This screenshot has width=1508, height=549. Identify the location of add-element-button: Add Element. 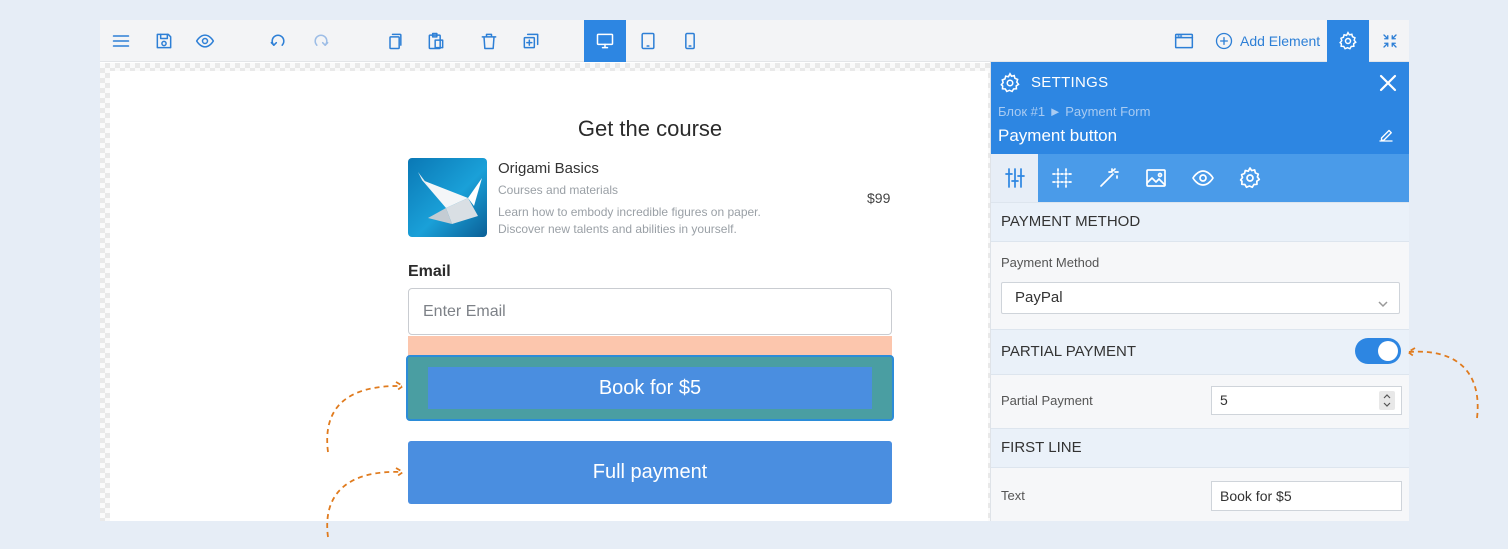
(1267, 41).